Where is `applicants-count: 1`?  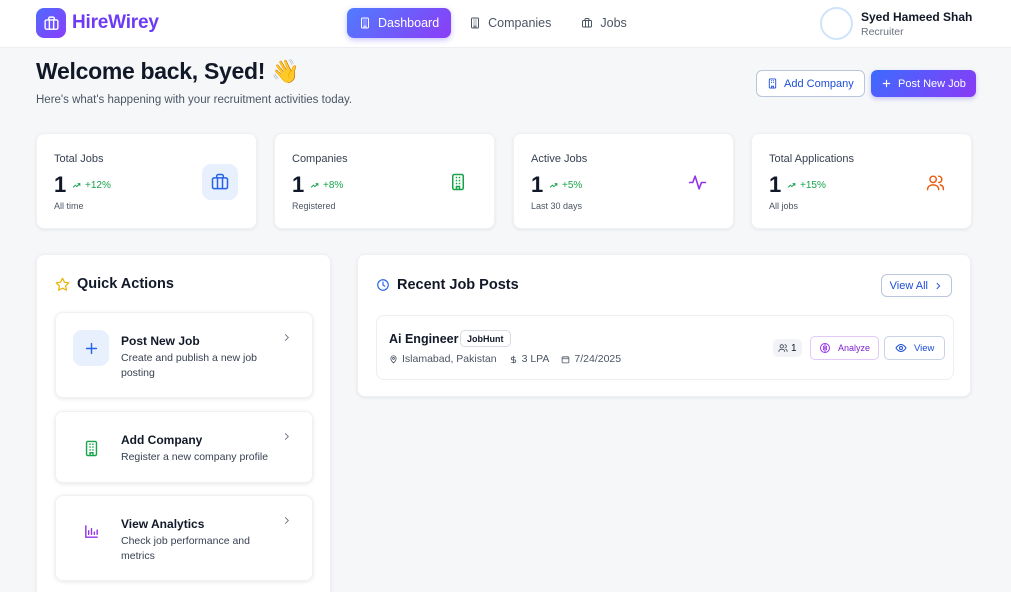
applicants-count: 1 is located at coordinates (787, 348).